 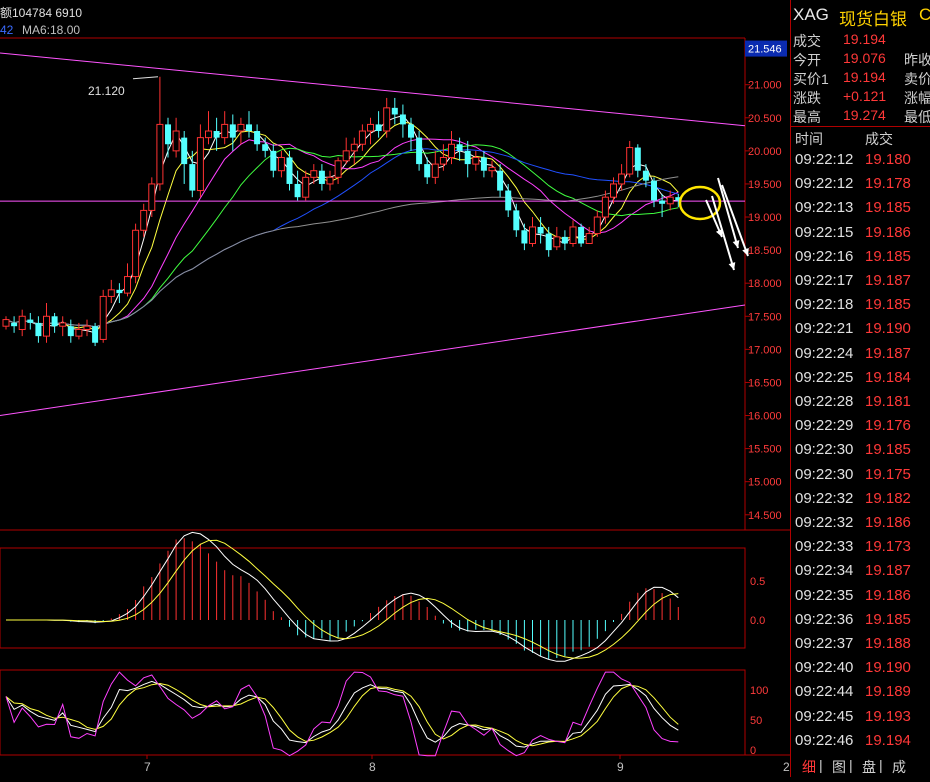 What do you see at coordinates (765, 350) in the screenshot?
I see `price-axis-label: 17.000` at bounding box center [765, 350].